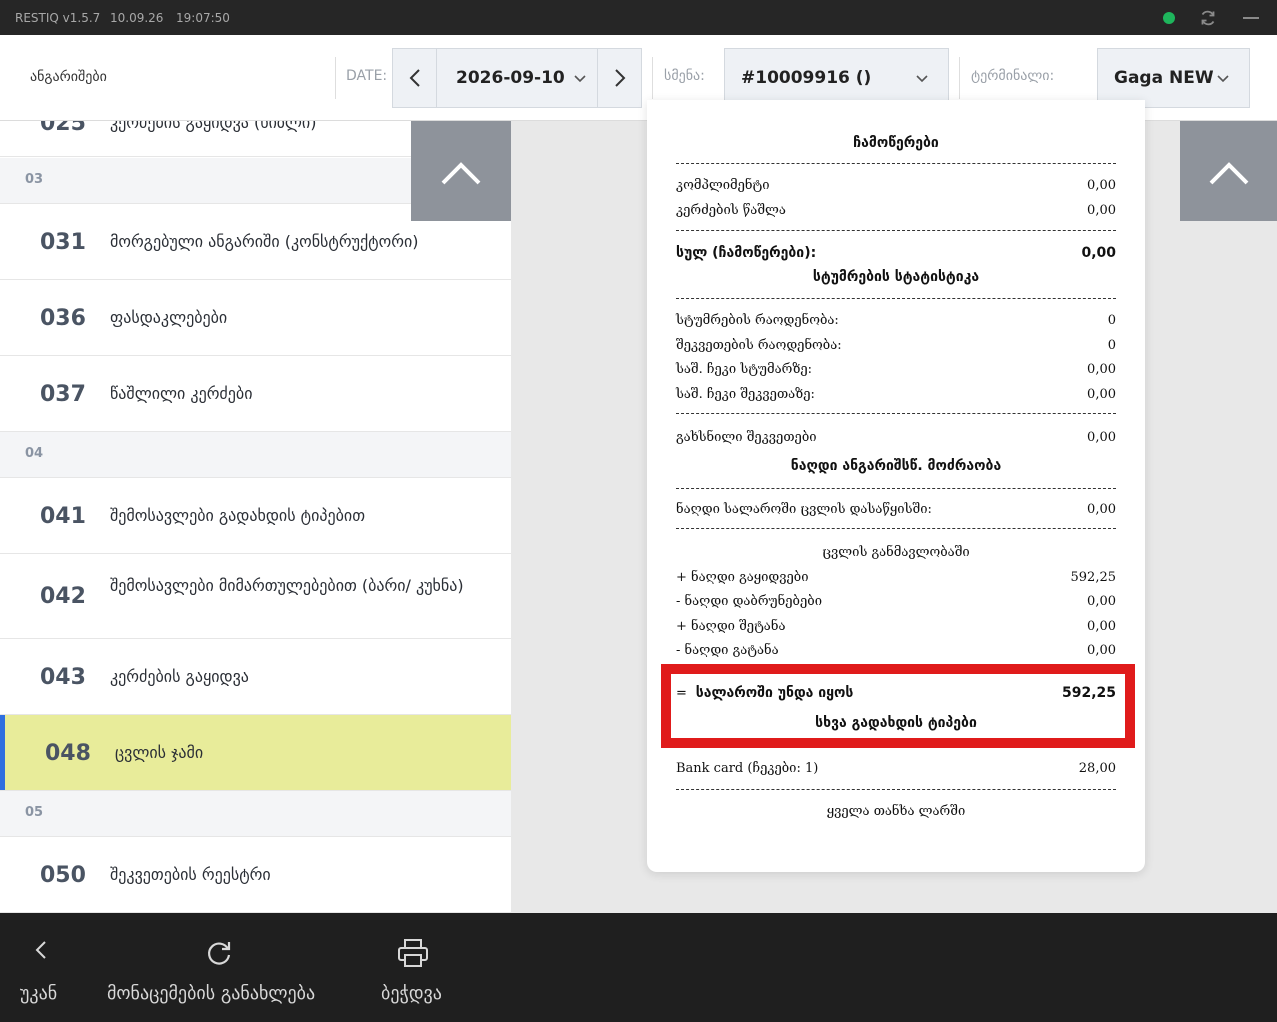 The width and height of the screenshot is (1277, 1022). I want to click on list-item-selected: 048 ცვლის ჯამი, so click(255, 753).